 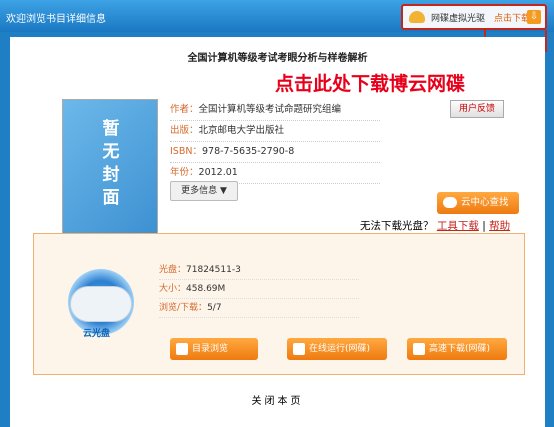 I want to click on virtual-drive-download: 网碟虚拟光驱 点击下载 ⇩, so click(x=474, y=17).